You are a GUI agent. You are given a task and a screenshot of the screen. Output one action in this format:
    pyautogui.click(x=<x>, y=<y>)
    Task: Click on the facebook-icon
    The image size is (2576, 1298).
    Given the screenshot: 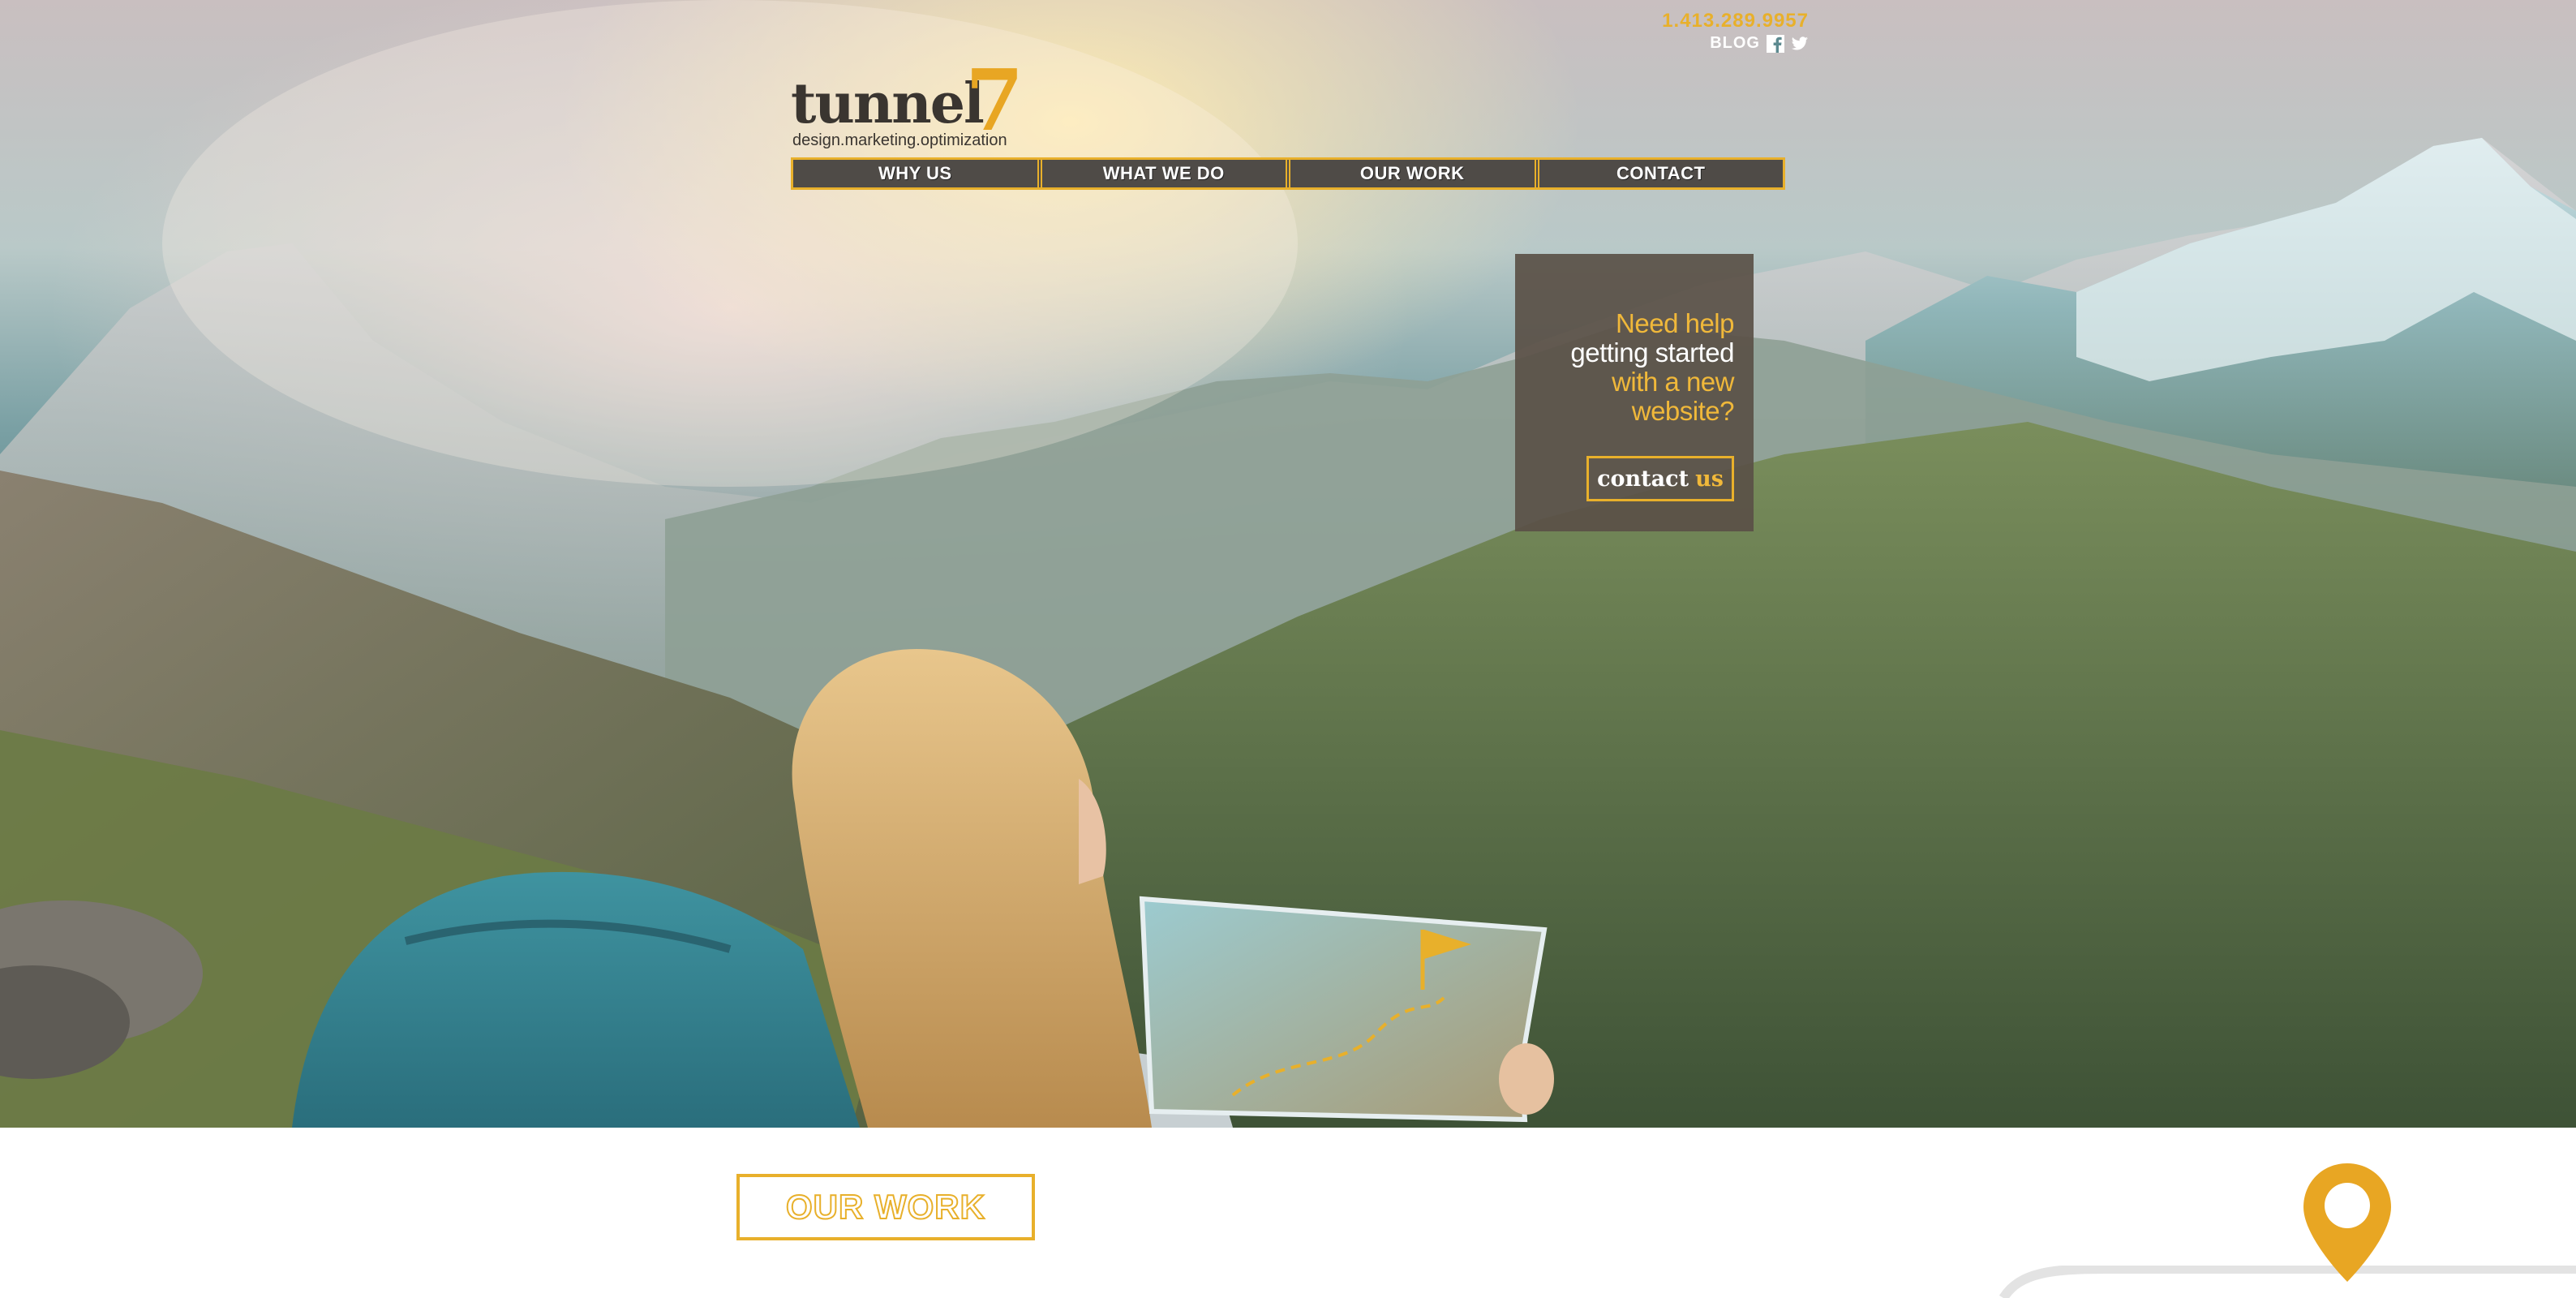 What is the action you would take?
    pyautogui.click(x=1776, y=43)
    